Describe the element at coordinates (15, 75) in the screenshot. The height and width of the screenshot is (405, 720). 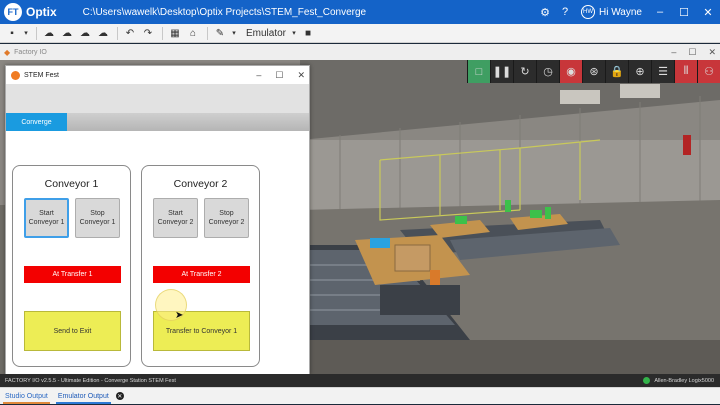
I see `app-icon` at that location.